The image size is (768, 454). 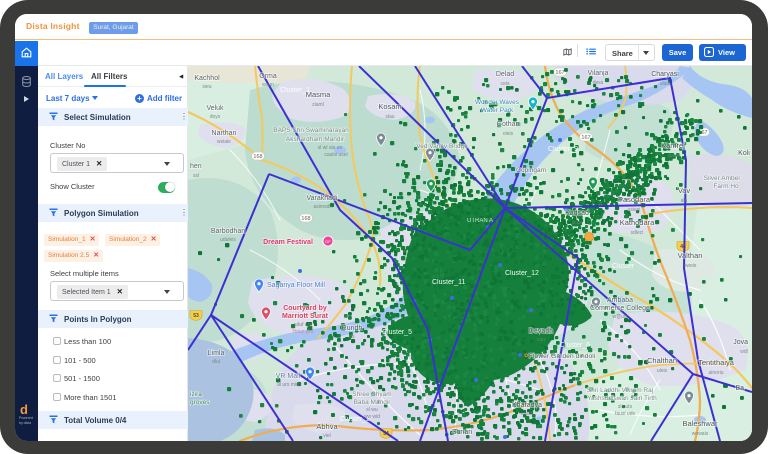 What do you see at coordinates (531, 170) in the screenshot?
I see `svg-text: Gopingam` at bounding box center [531, 170].